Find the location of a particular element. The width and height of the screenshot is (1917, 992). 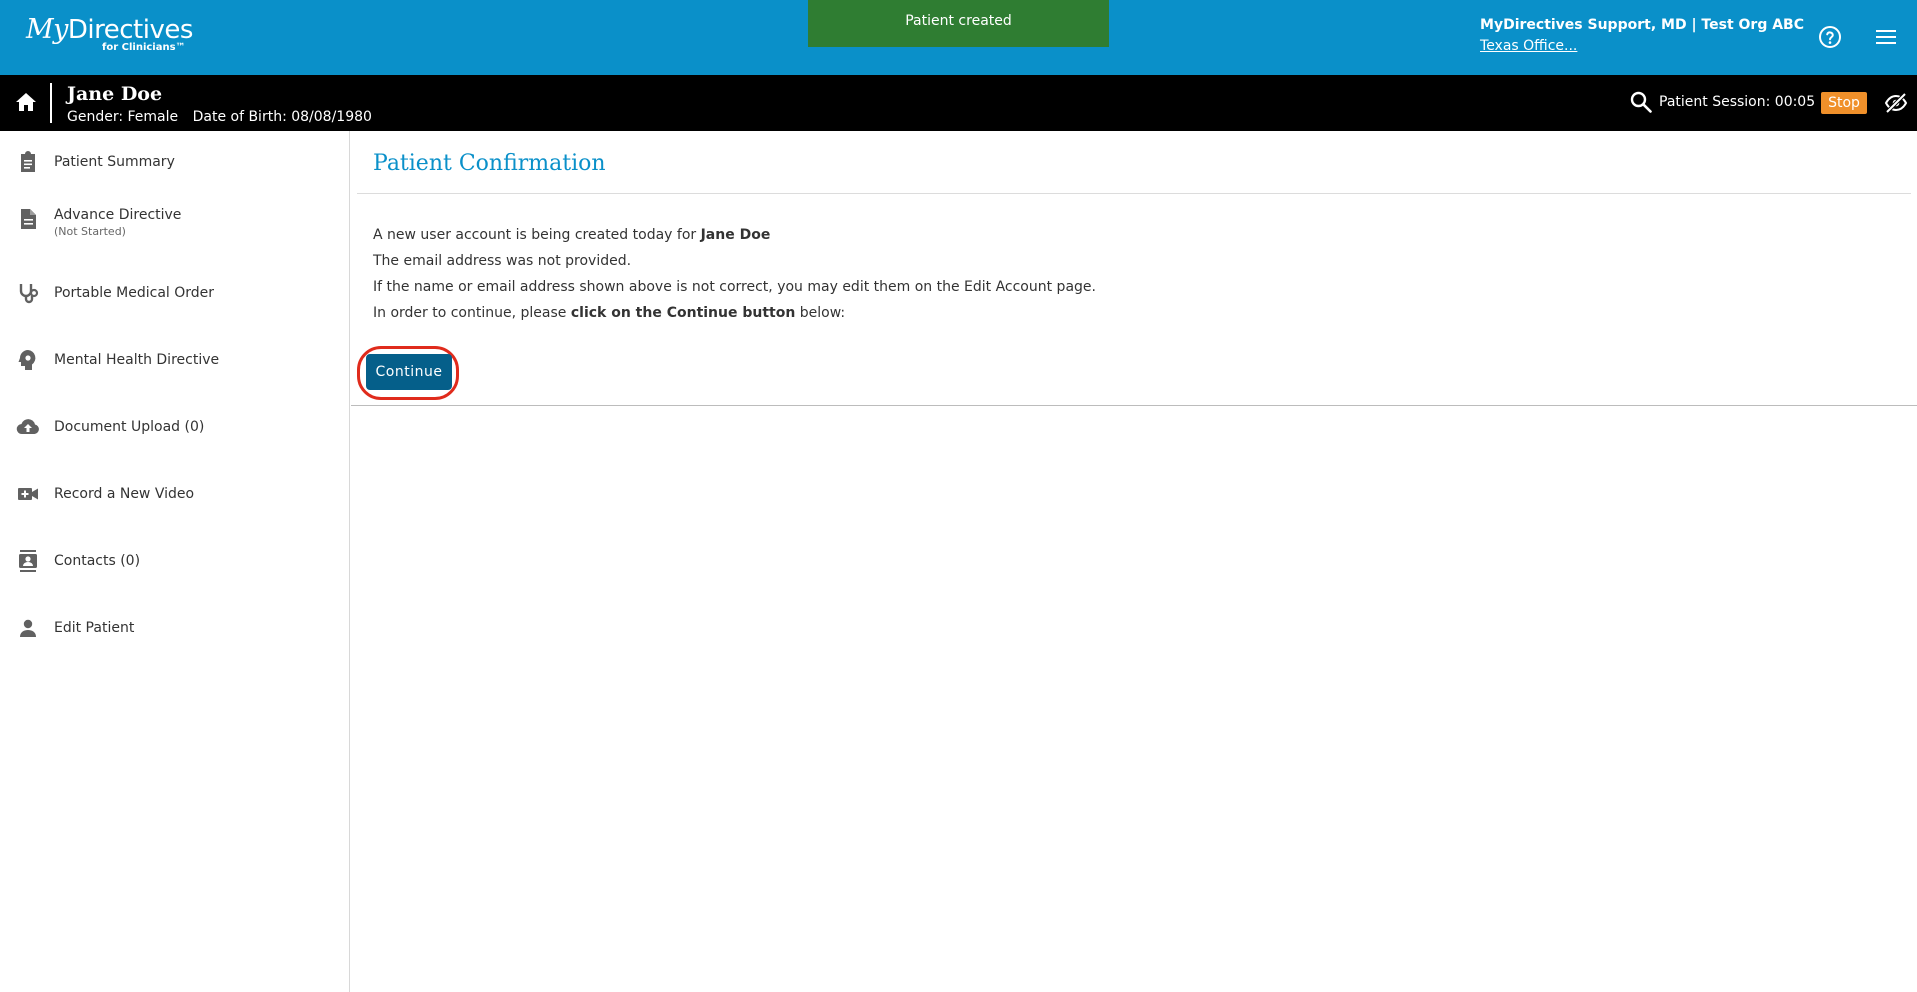

sidebar-item-record-video: Record a New Video is located at coordinates (174, 492).